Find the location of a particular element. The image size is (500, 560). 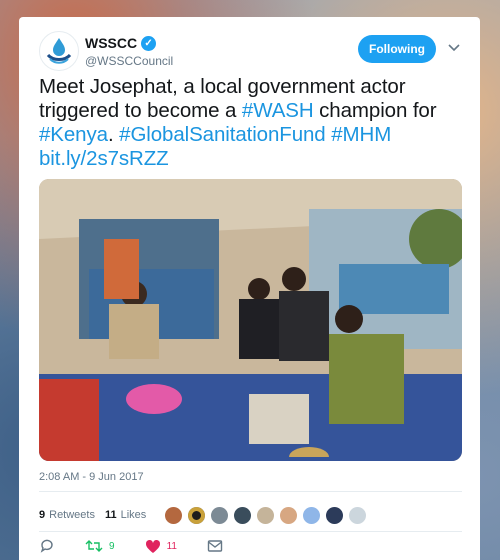

retweet-button: 9 is located at coordinates (100, 546).